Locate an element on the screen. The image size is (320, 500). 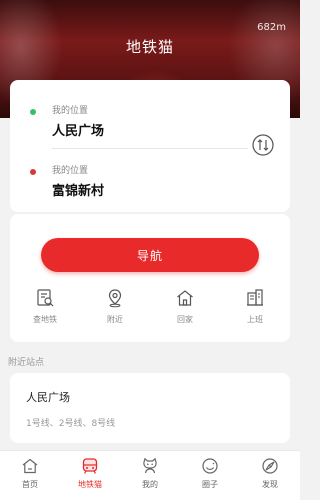
station-name: 人民广场 is located at coordinates (48, 397).